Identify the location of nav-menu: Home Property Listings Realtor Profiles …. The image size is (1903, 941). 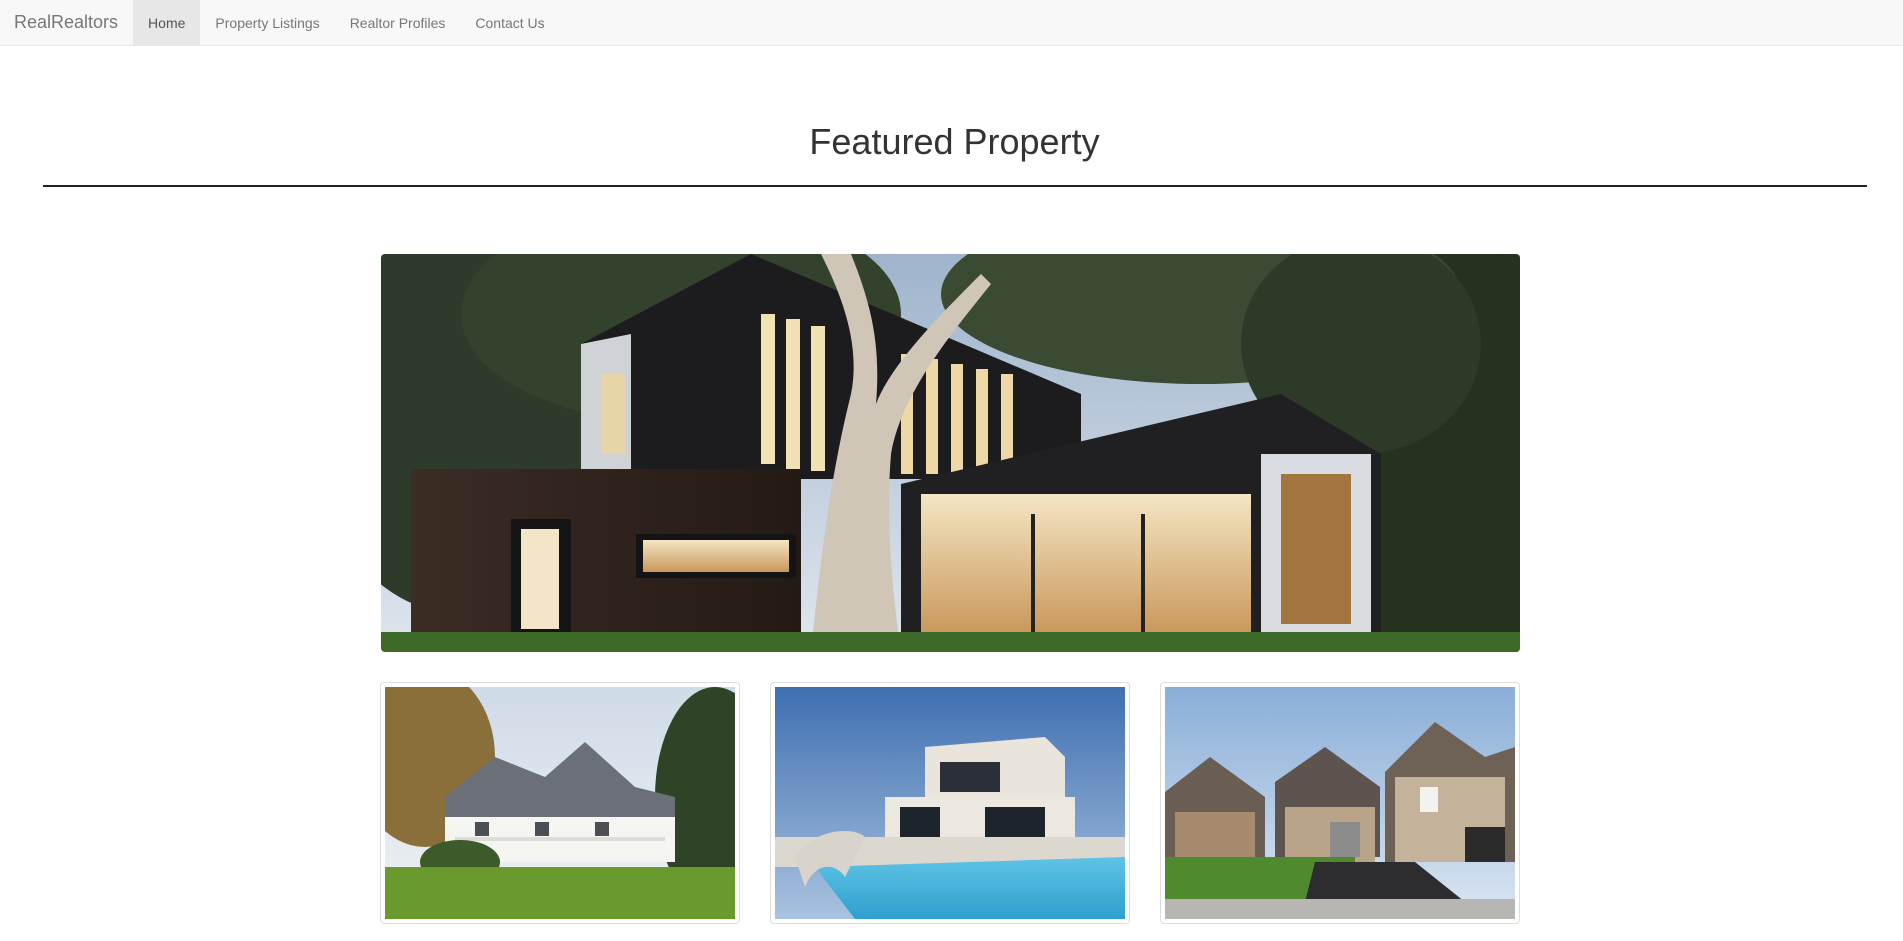
(346, 22).